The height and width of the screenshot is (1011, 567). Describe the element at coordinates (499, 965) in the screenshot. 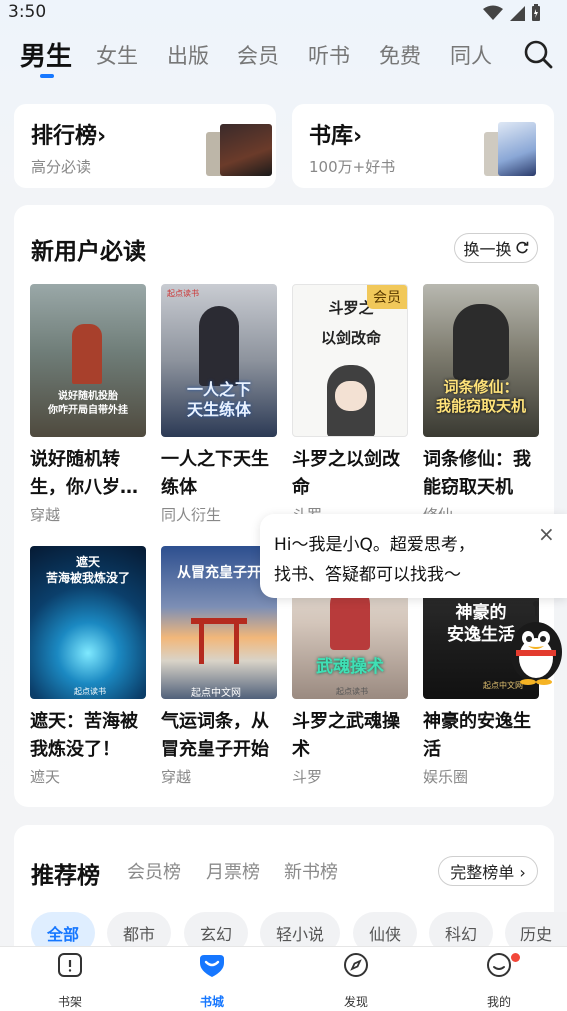

I see `profile-icon` at that location.